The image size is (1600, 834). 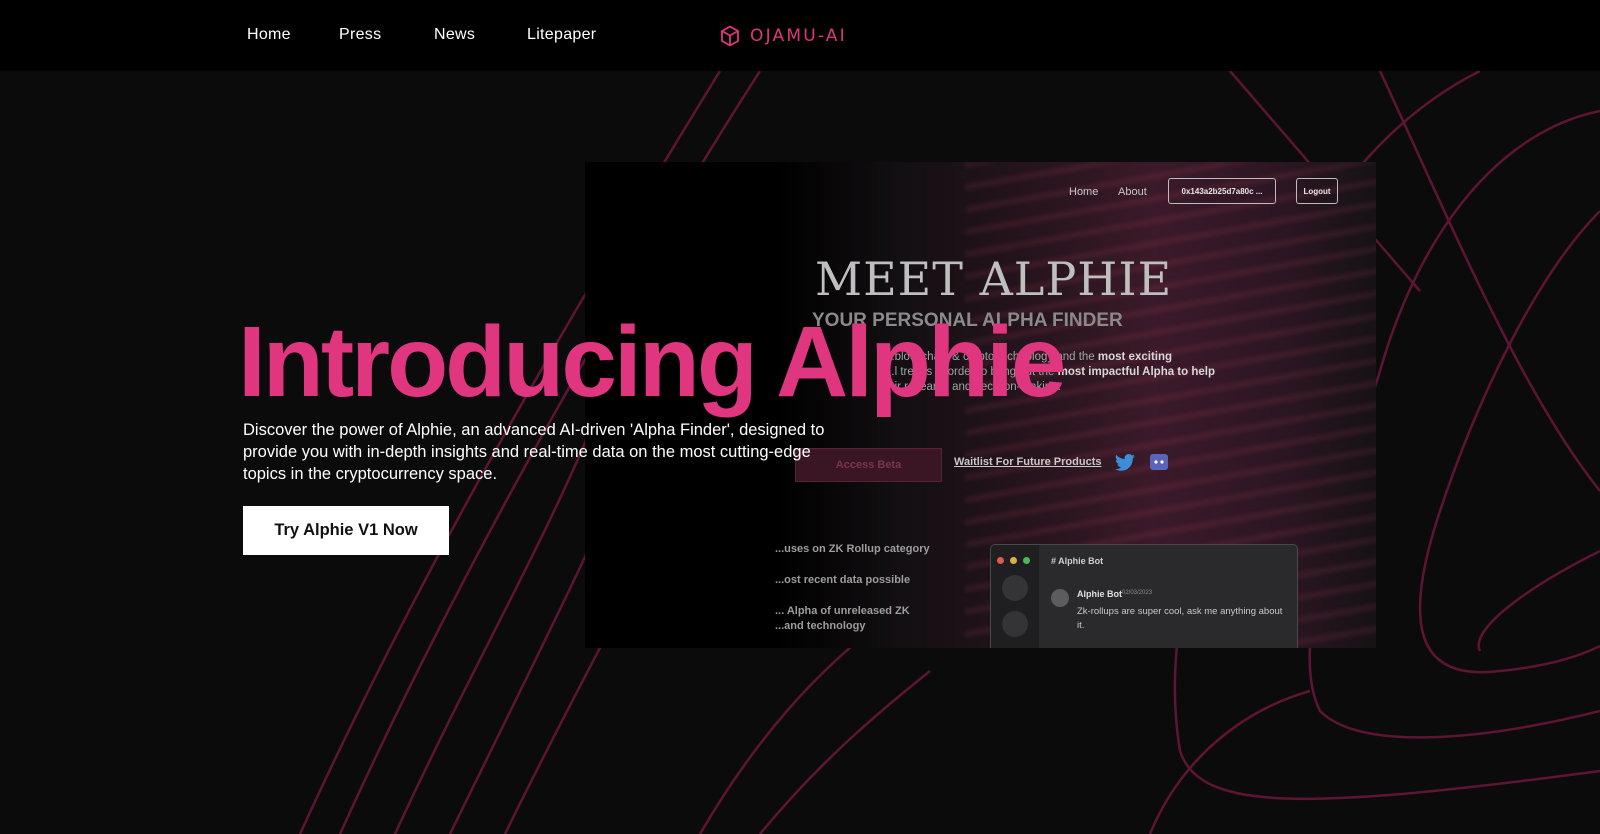 I want to click on brand-name: OJAMU-AI, so click(x=798, y=36).